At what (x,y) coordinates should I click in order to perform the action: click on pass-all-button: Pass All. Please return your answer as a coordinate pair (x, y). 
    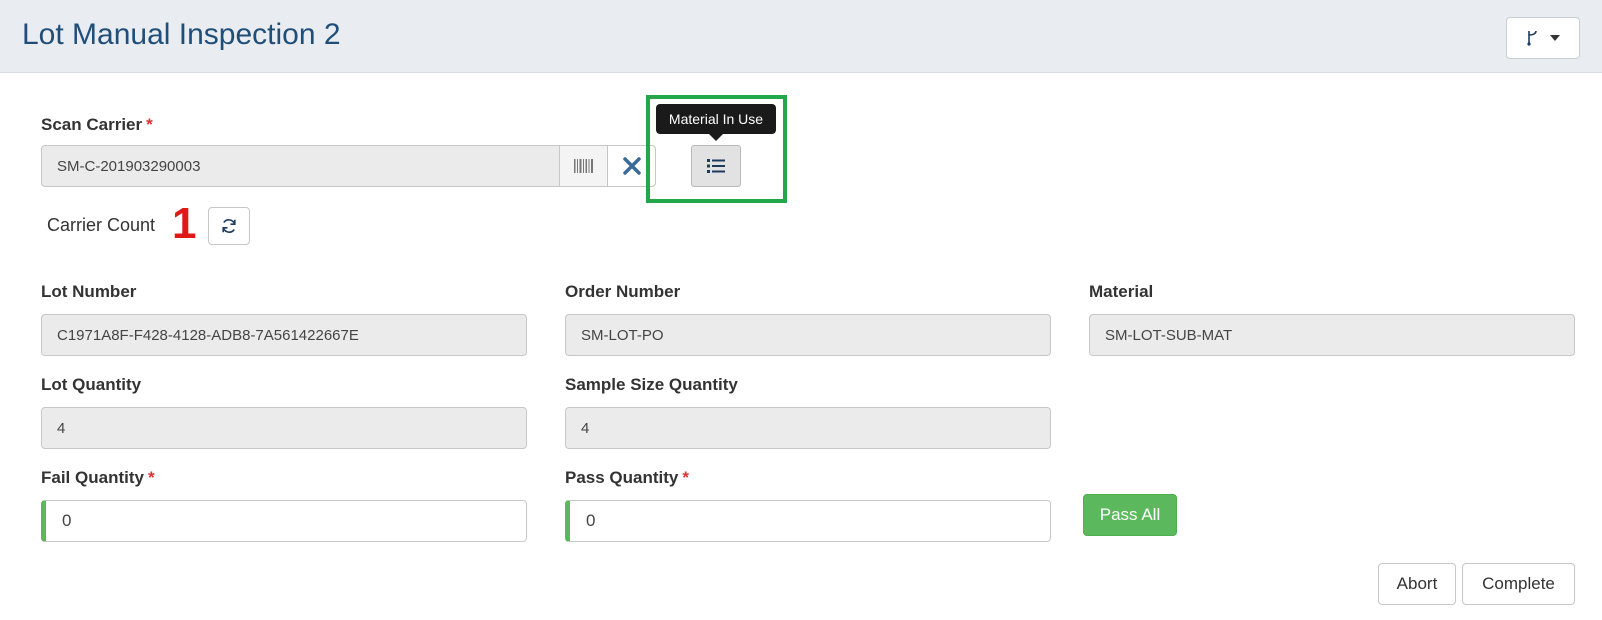
    Looking at the image, I should click on (1130, 515).